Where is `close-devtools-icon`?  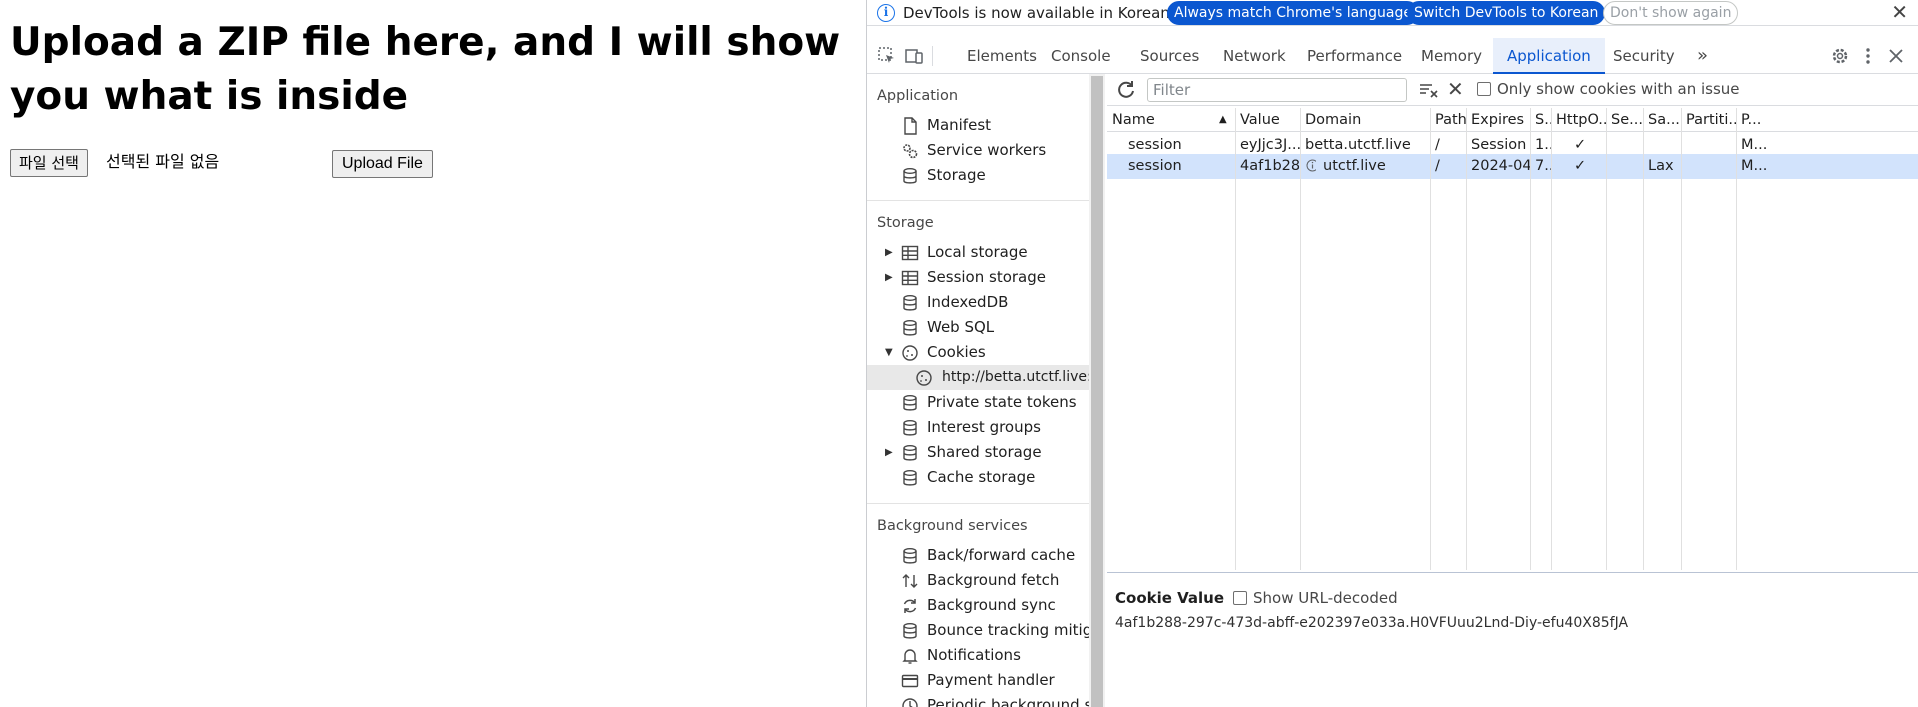 close-devtools-icon is located at coordinates (1896, 56).